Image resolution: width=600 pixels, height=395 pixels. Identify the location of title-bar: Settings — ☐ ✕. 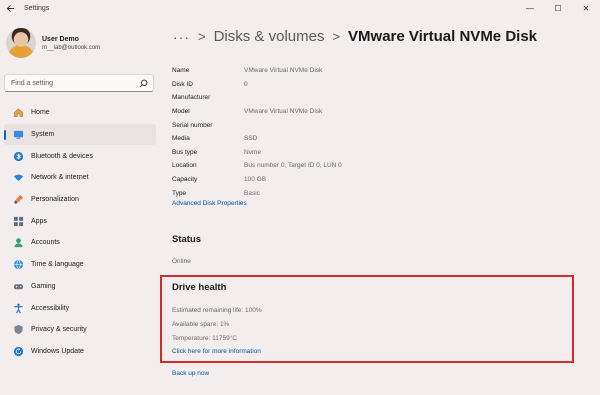
(300, 8).